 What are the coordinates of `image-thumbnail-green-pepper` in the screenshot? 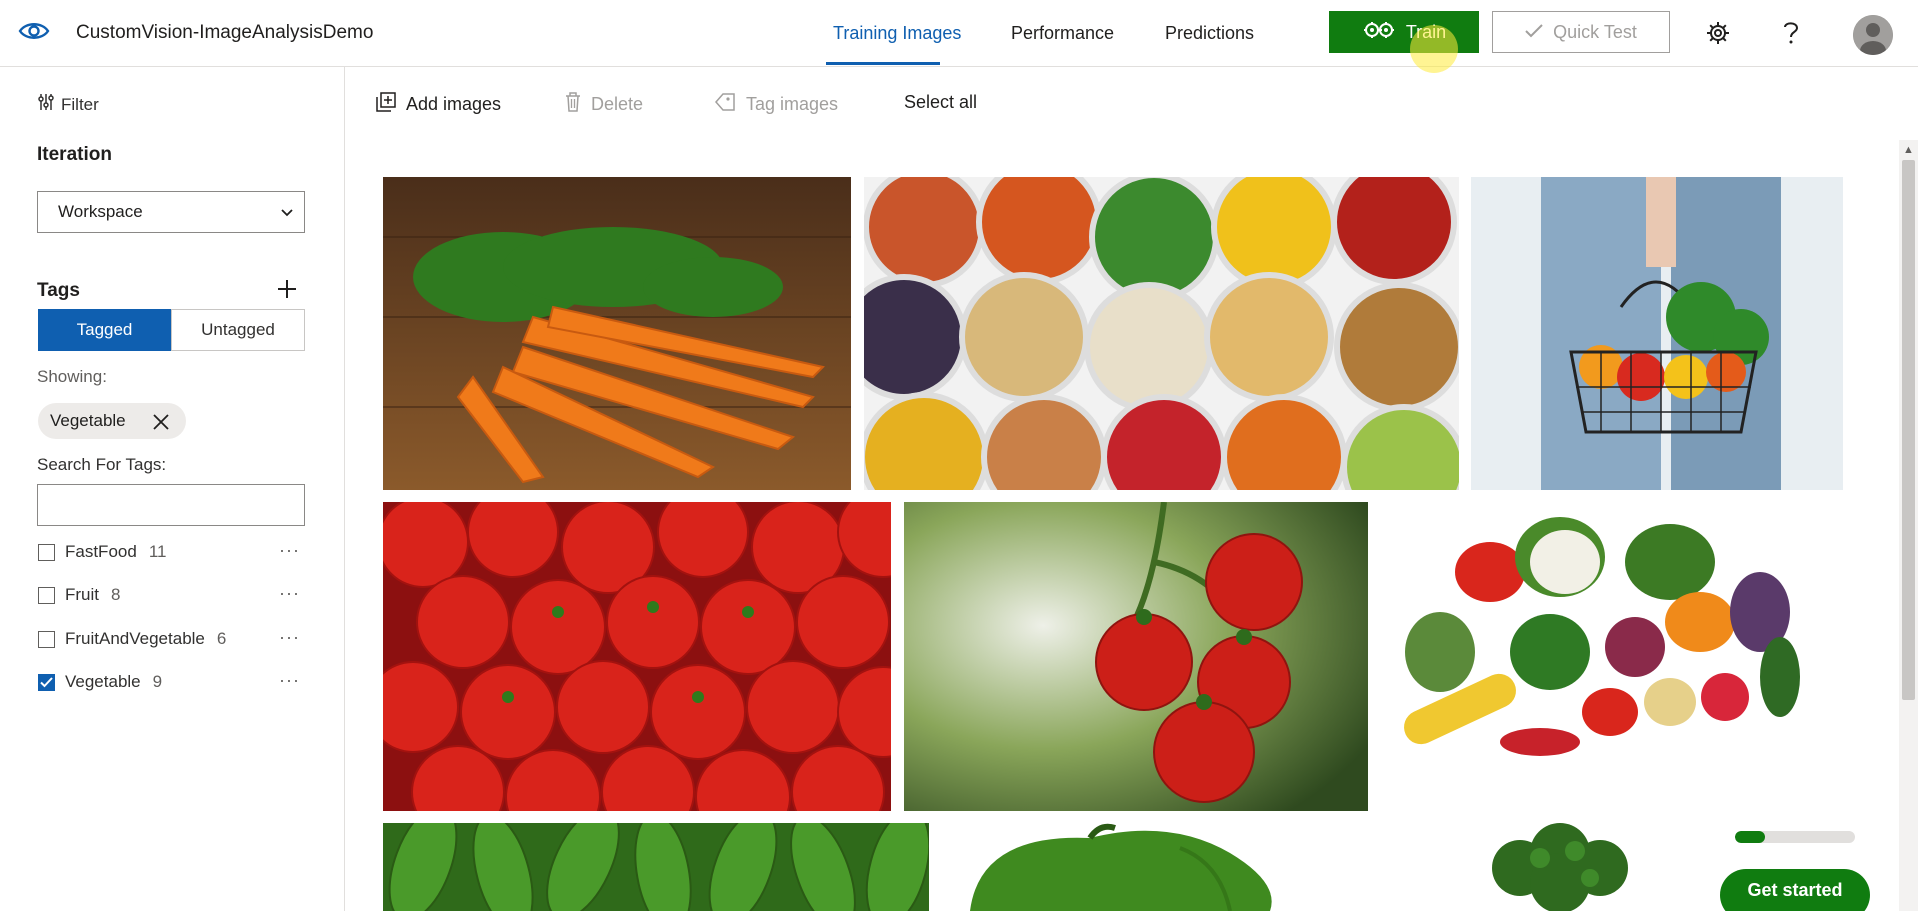 It's located at (1165, 867).